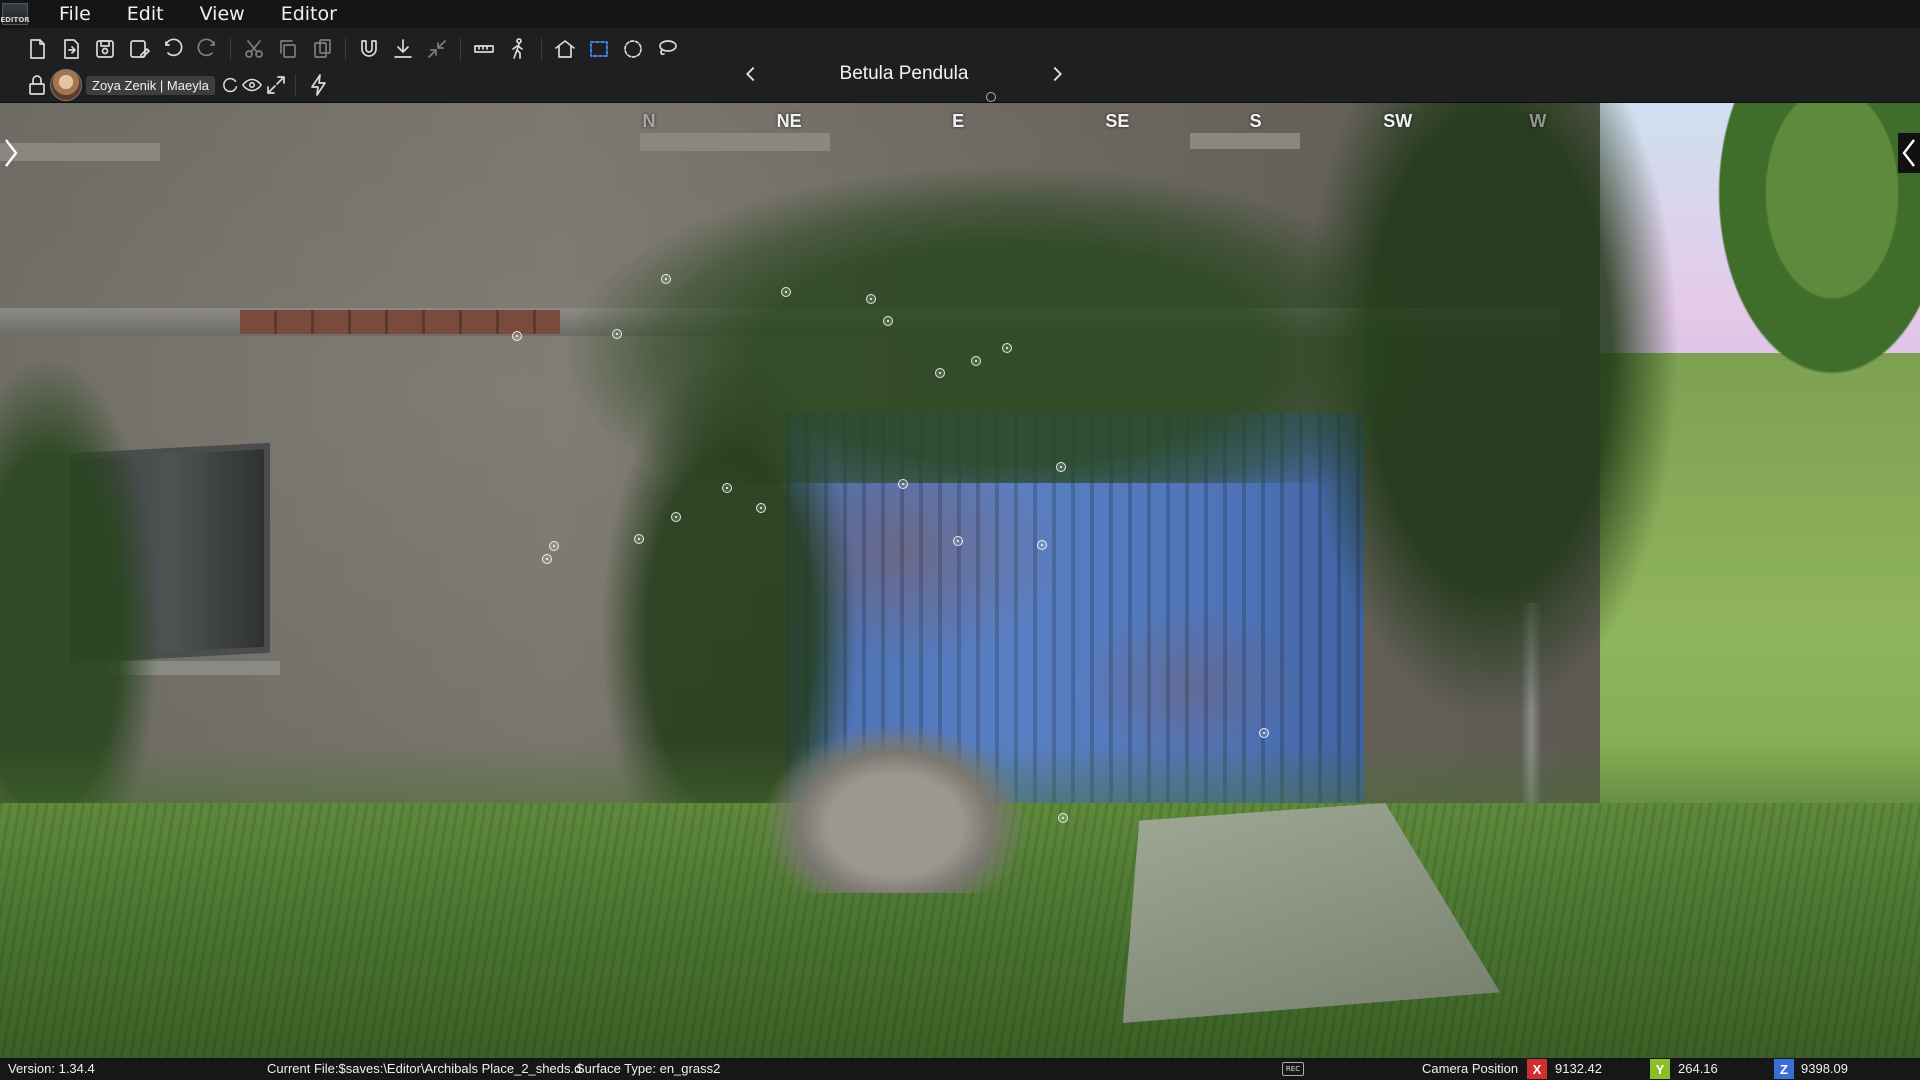 The height and width of the screenshot is (1080, 1920). I want to click on right-panel-toggle, so click(1909, 153).